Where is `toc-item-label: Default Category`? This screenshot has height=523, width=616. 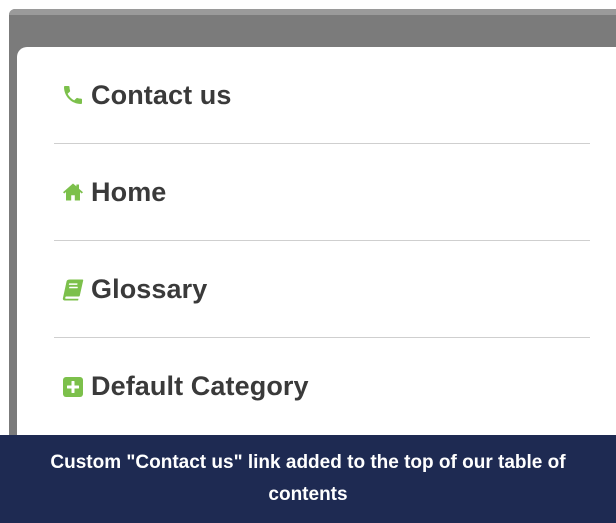
toc-item-label: Default Category is located at coordinates (200, 386).